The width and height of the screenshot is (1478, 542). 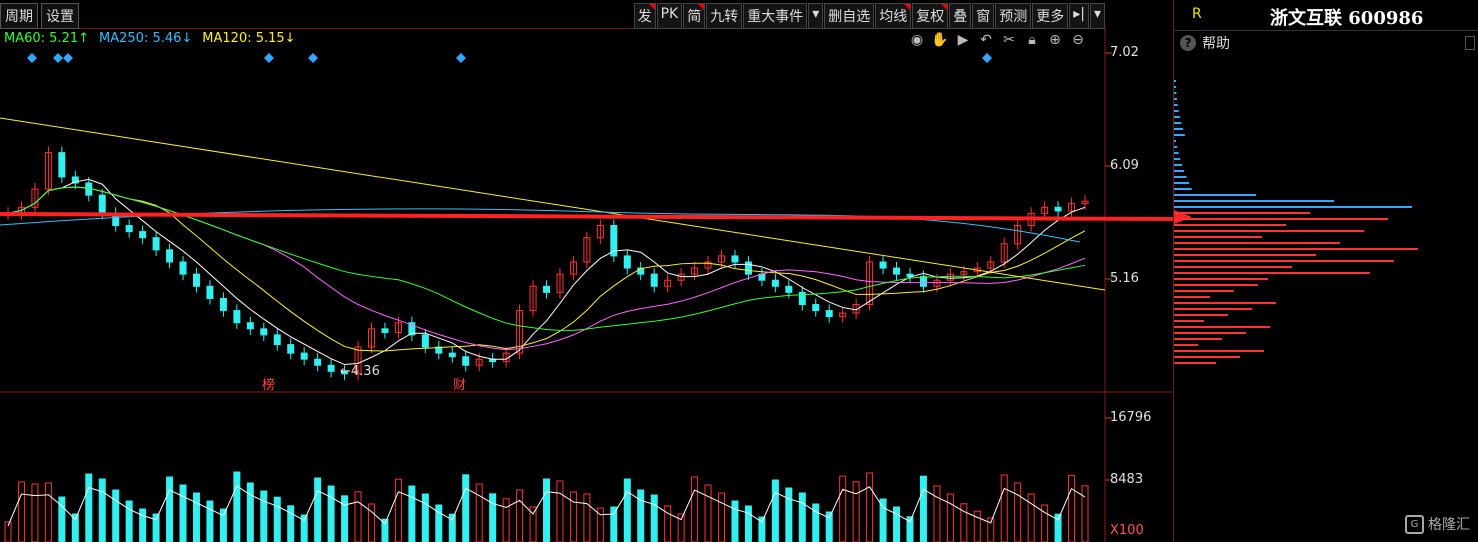 I want to click on bang-marker: 榜, so click(x=268, y=383).